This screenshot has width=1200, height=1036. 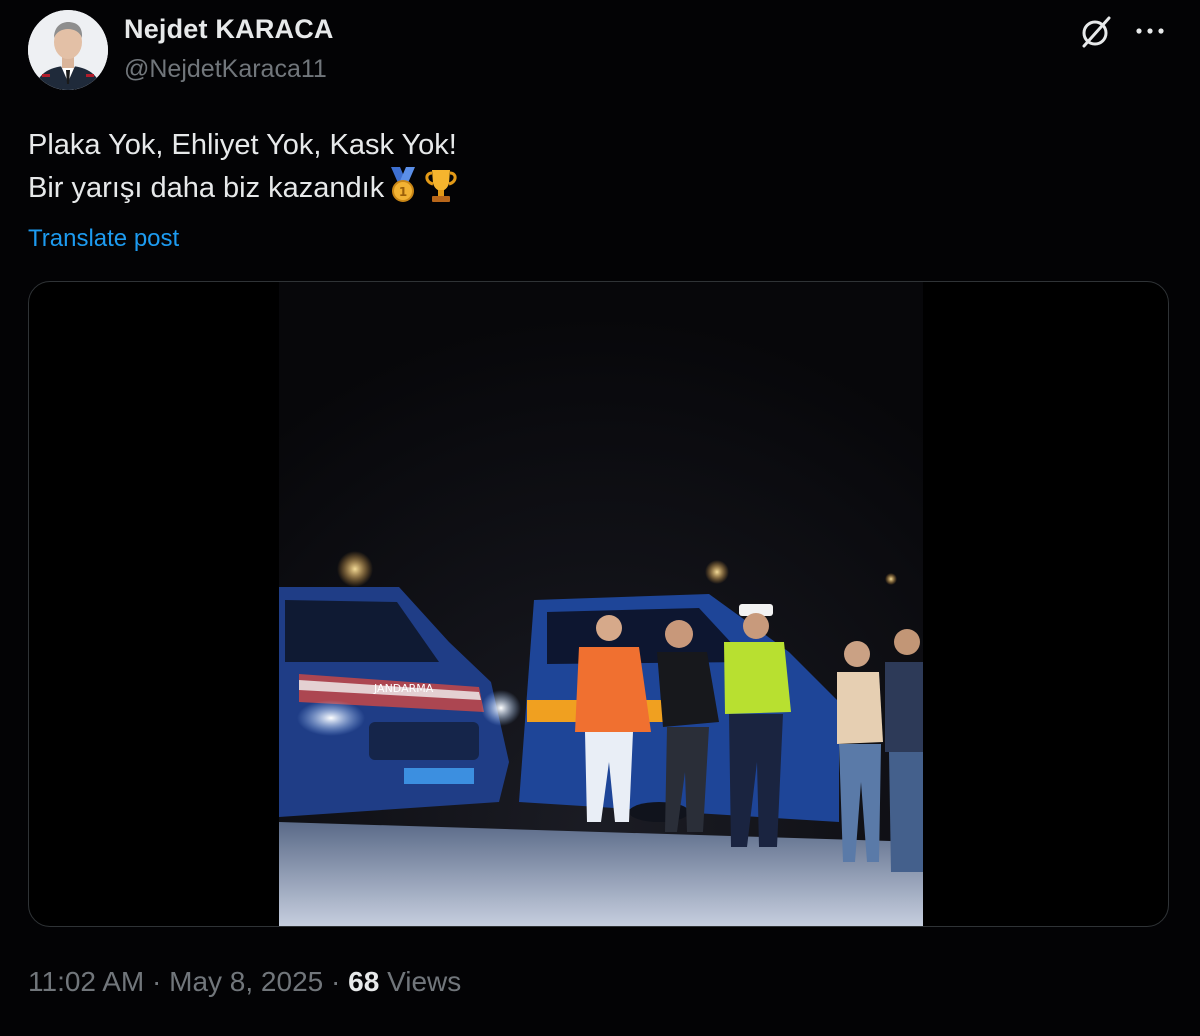 What do you see at coordinates (86, 981) in the screenshot?
I see `post-time: 11:02 AM` at bounding box center [86, 981].